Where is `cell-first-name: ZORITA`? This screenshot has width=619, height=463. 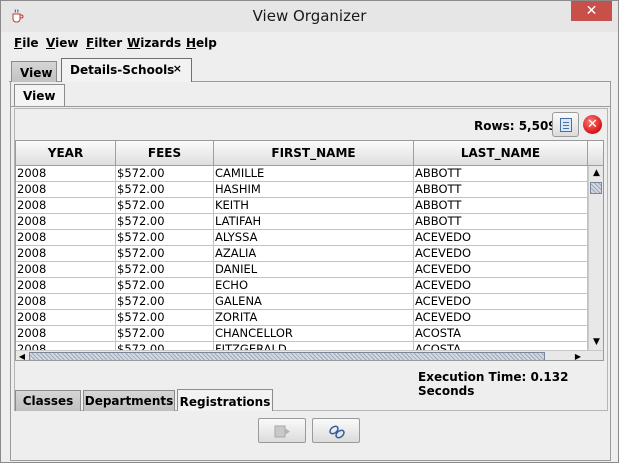
cell-first-name: ZORITA is located at coordinates (314, 318).